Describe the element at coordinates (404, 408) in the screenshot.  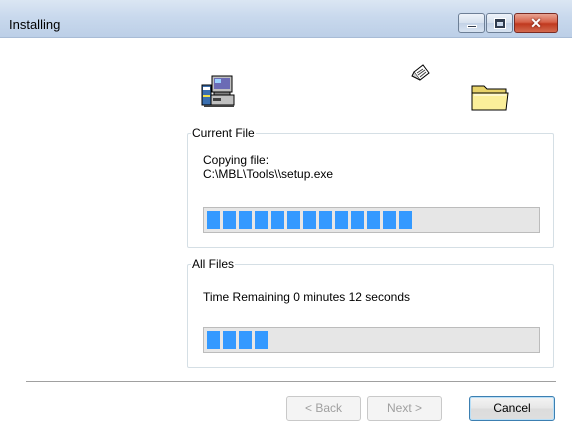
I see `next-button: Next >` at that location.